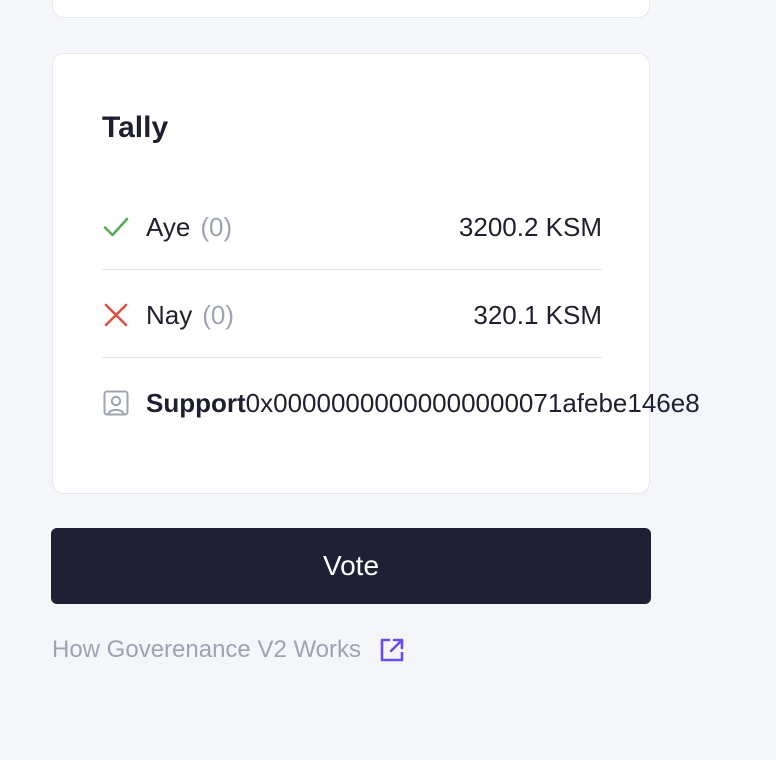 This screenshot has height=760, width=776. I want to click on close-icon, so click(116, 315).